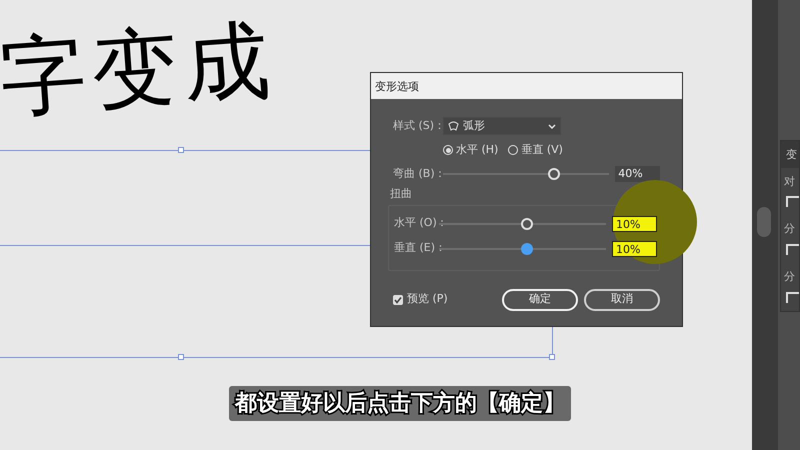  What do you see at coordinates (418, 174) in the screenshot?
I see `field-label: 弯曲 (B)：` at bounding box center [418, 174].